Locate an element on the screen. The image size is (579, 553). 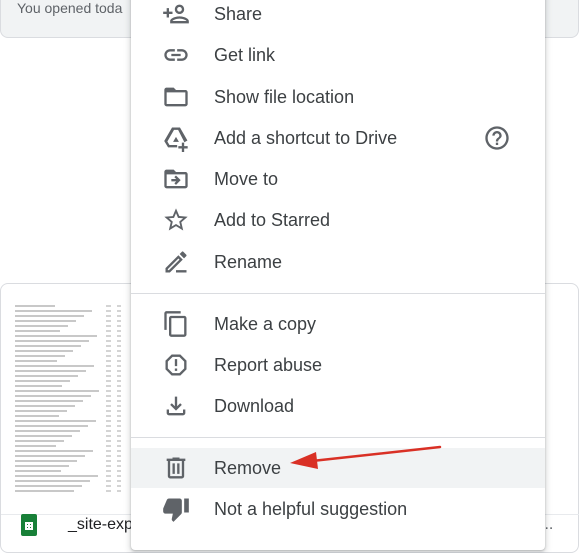
menu-item-move-to: Move to is located at coordinates (338, 179).